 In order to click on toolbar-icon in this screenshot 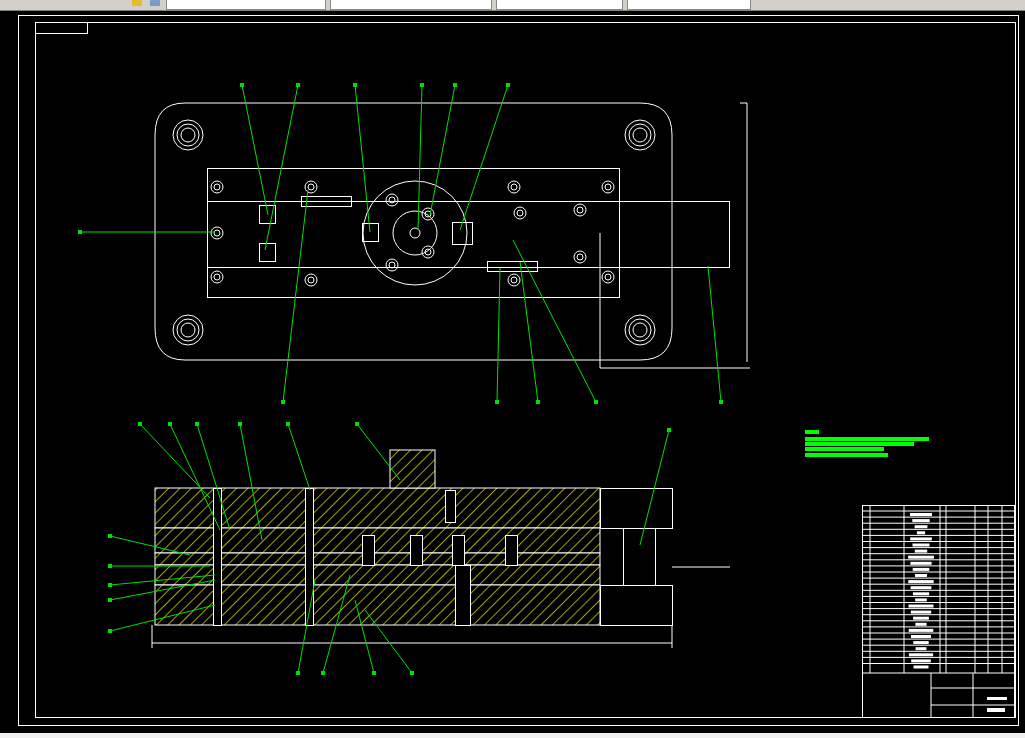, I will do `click(155, 4)`.